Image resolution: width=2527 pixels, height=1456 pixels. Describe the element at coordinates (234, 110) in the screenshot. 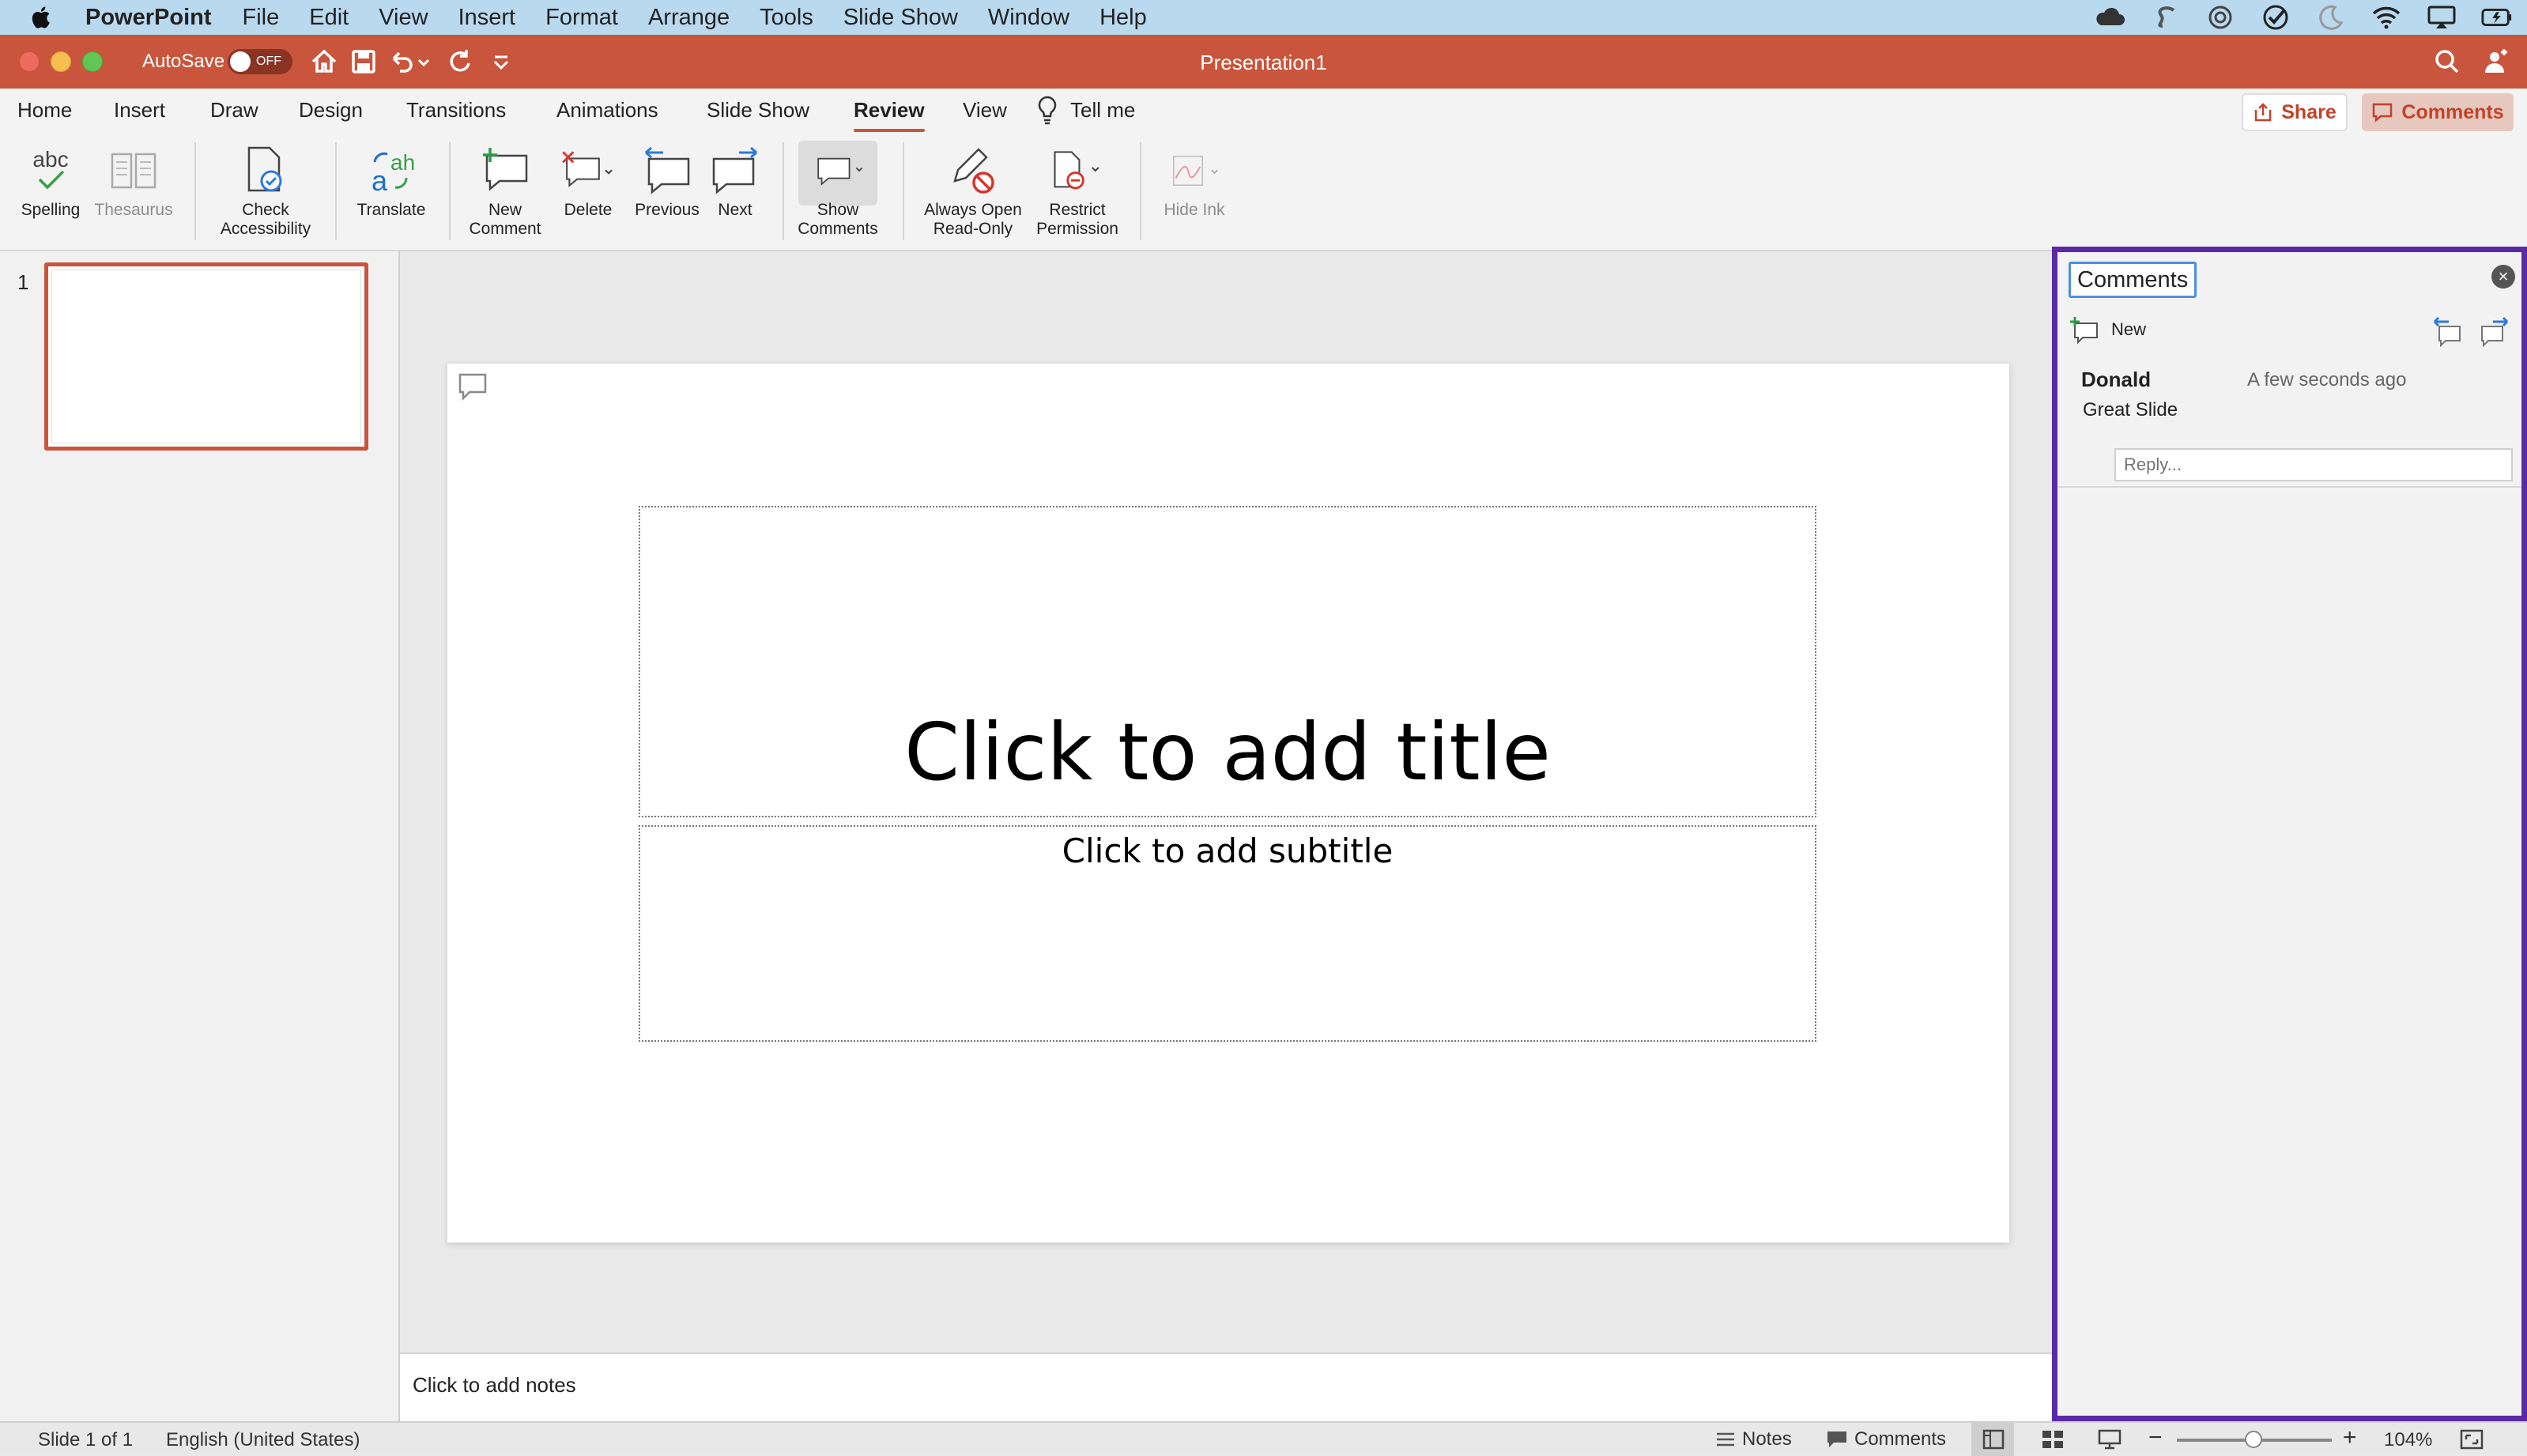

I see `tab-draw: Draw` at that location.